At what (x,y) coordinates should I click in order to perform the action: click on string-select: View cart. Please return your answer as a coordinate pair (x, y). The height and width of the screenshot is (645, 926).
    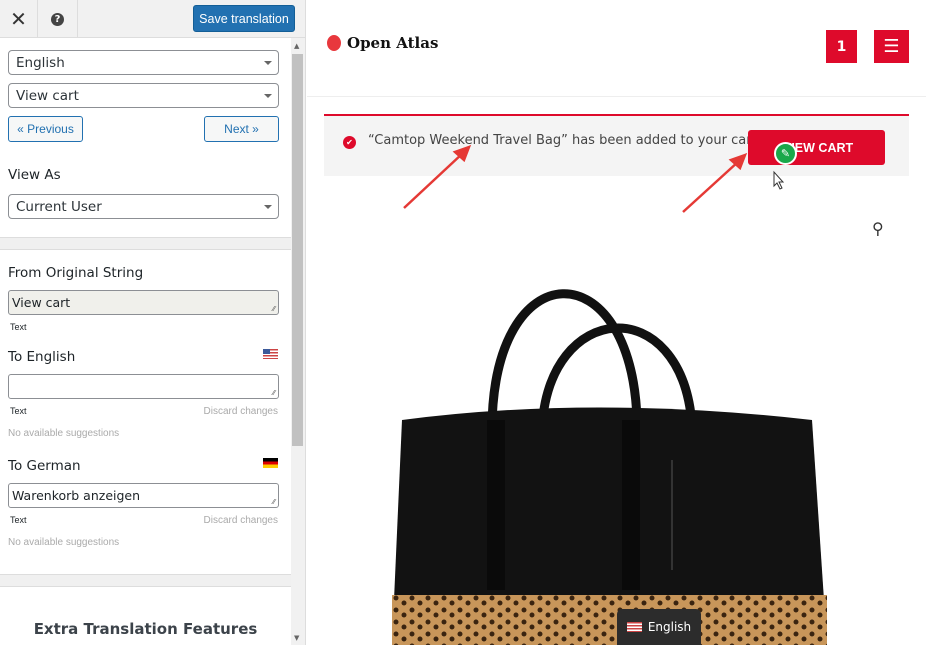
    Looking at the image, I should click on (143, 95).